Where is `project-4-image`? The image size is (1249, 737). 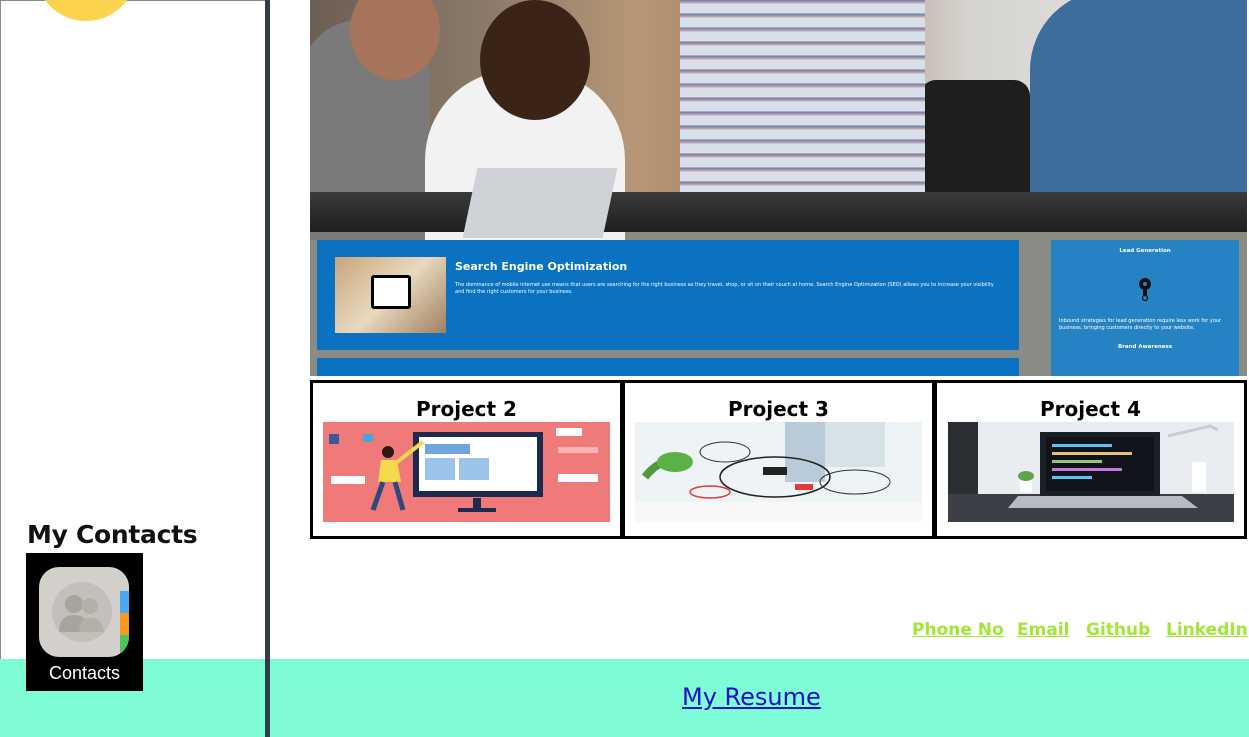 project-4-image is located at coordinates (1091, 472).